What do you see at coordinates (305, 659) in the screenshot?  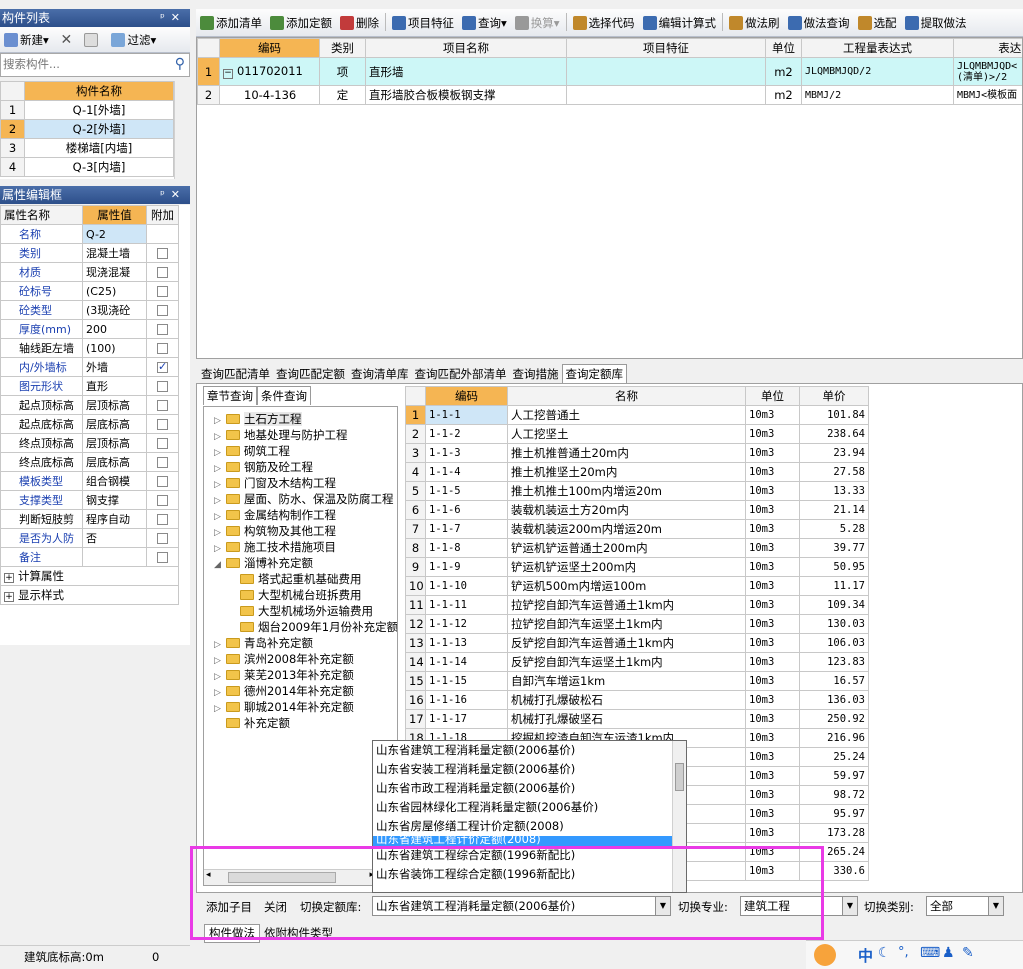 I see `tree-node: ▷ 滨州2008年补充定额` at bounding box center [305, 659].